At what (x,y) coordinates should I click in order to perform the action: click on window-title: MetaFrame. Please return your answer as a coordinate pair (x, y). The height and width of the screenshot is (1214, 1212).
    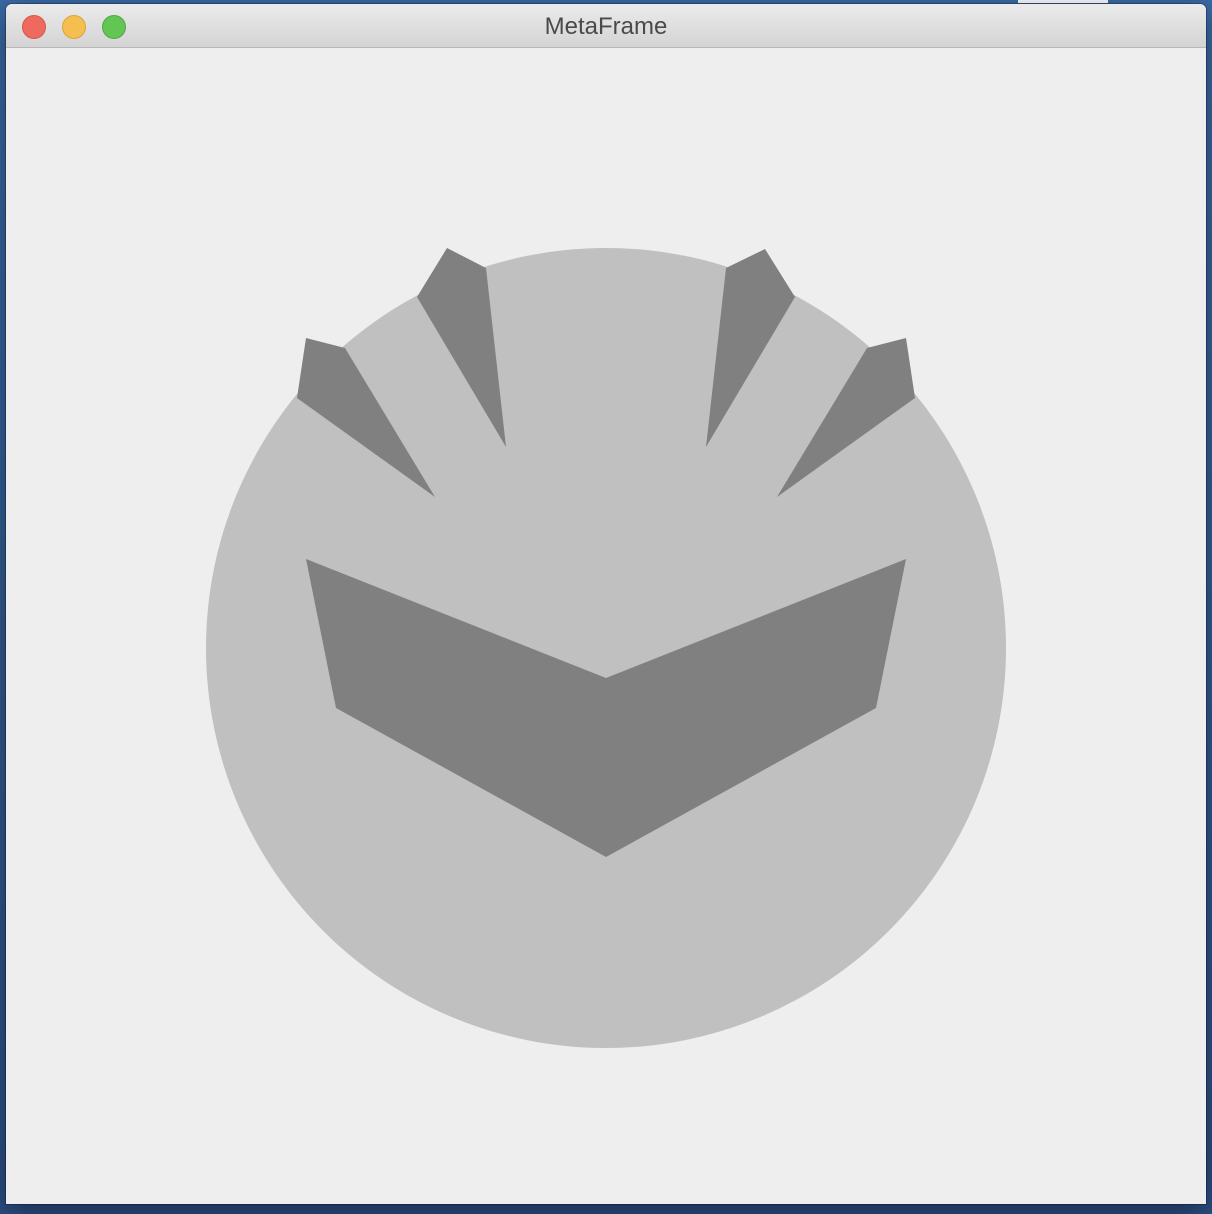
    Looking at the image, I should click on (606, 26).